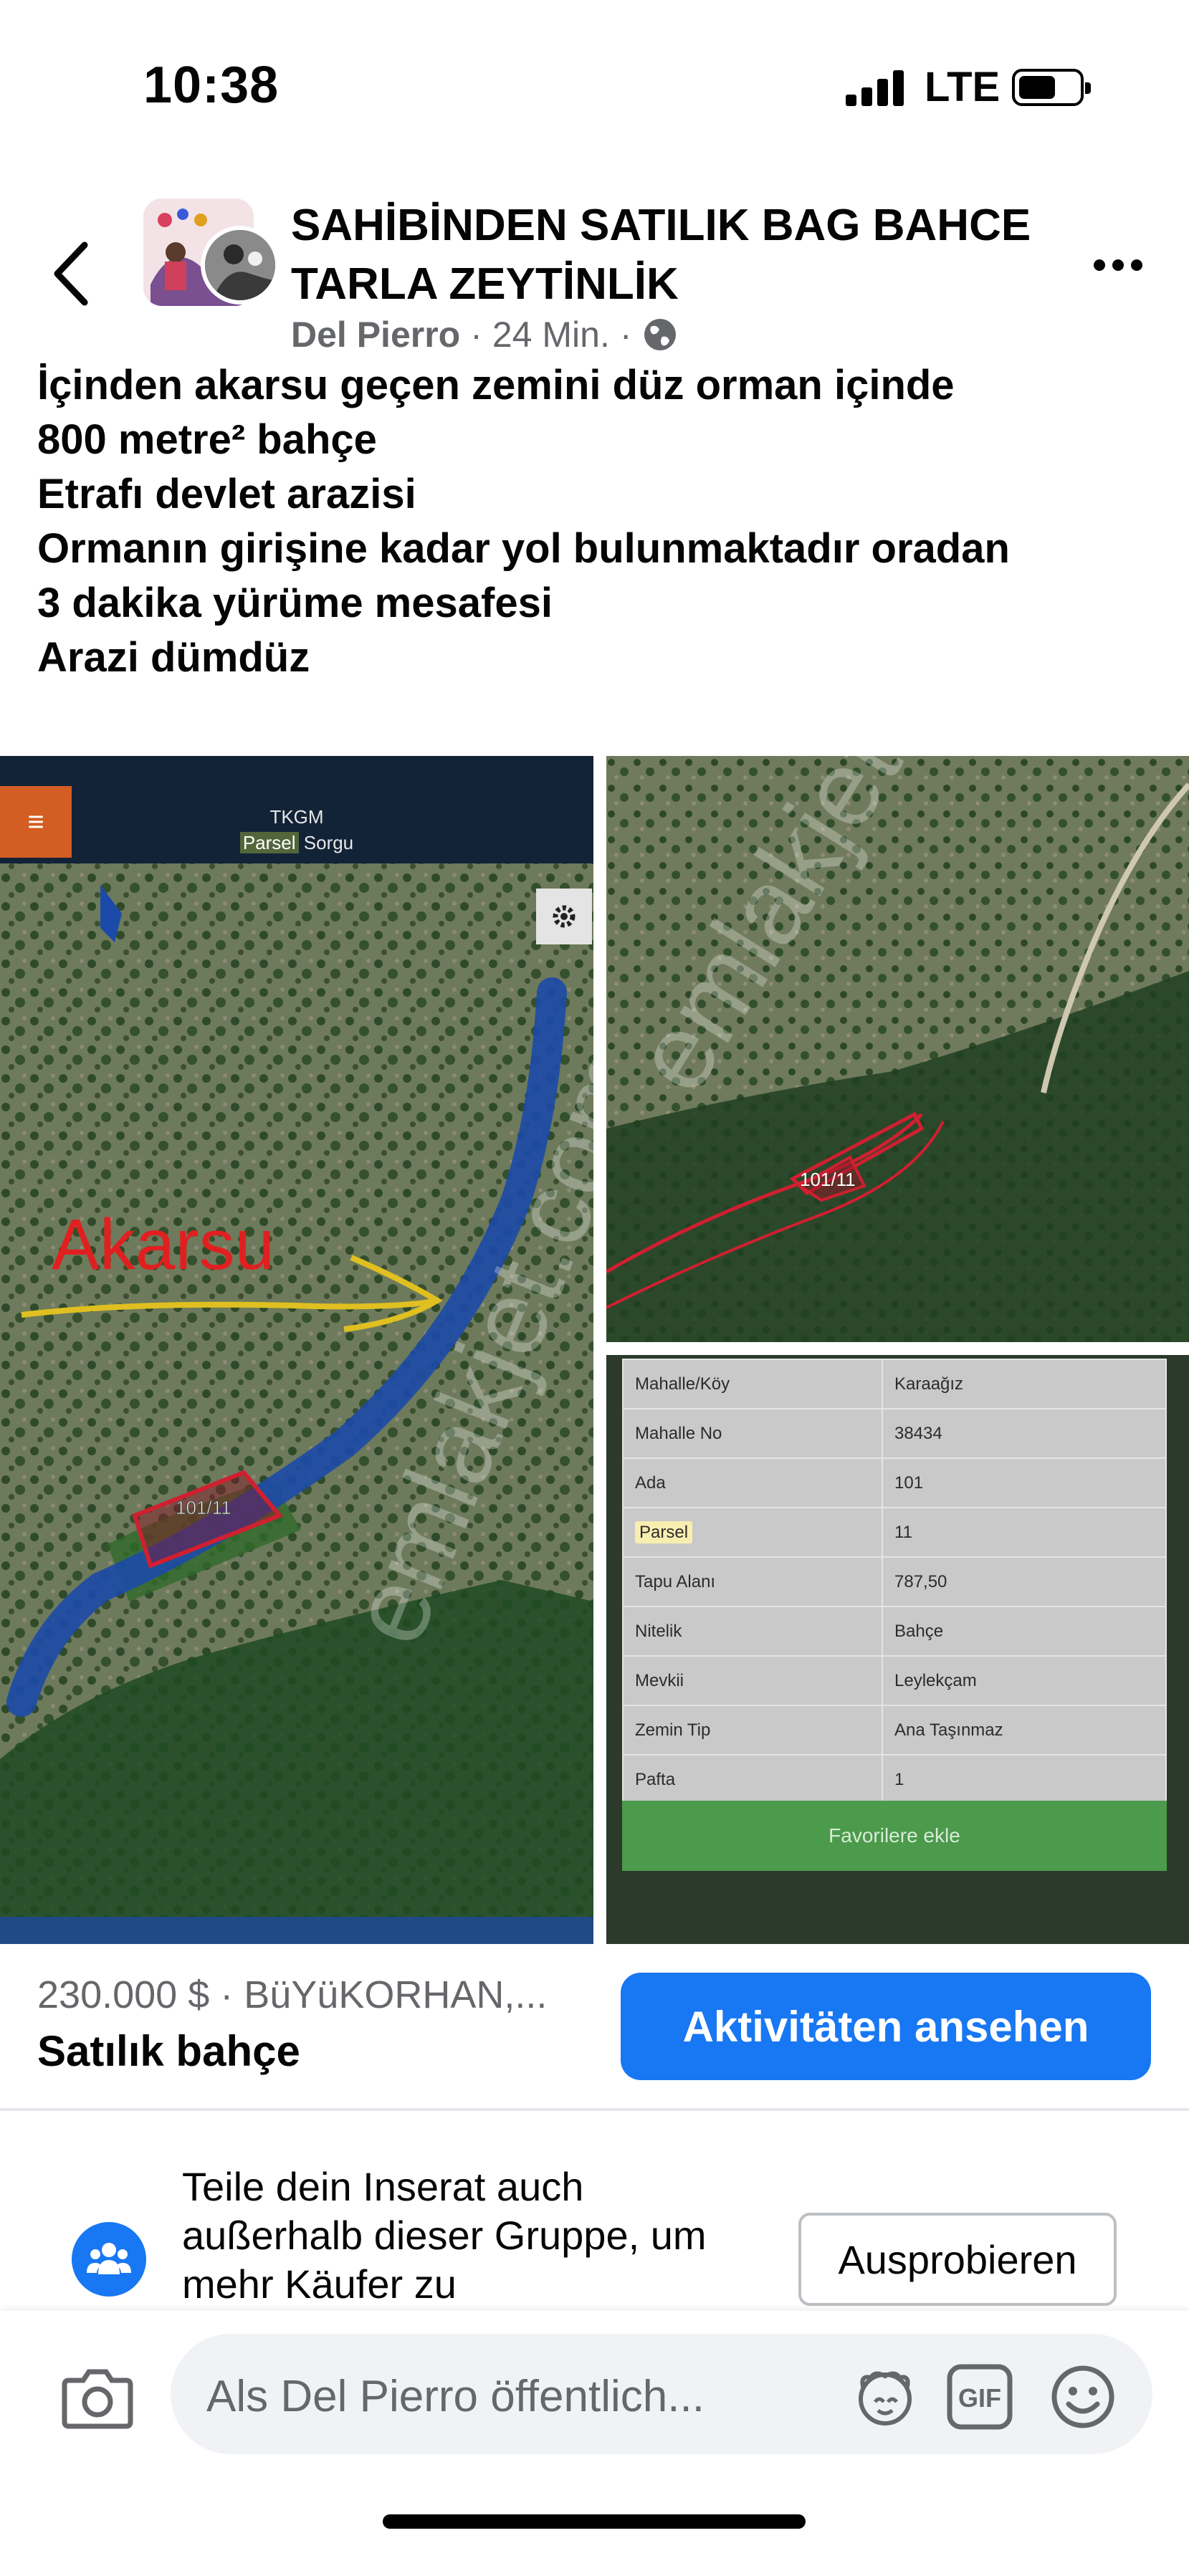 The height and width of the screenshot is (2576, 1189). I want to click on comment-composer: Als Del Pierro öffentlich... GIF, so click(594, 2443).